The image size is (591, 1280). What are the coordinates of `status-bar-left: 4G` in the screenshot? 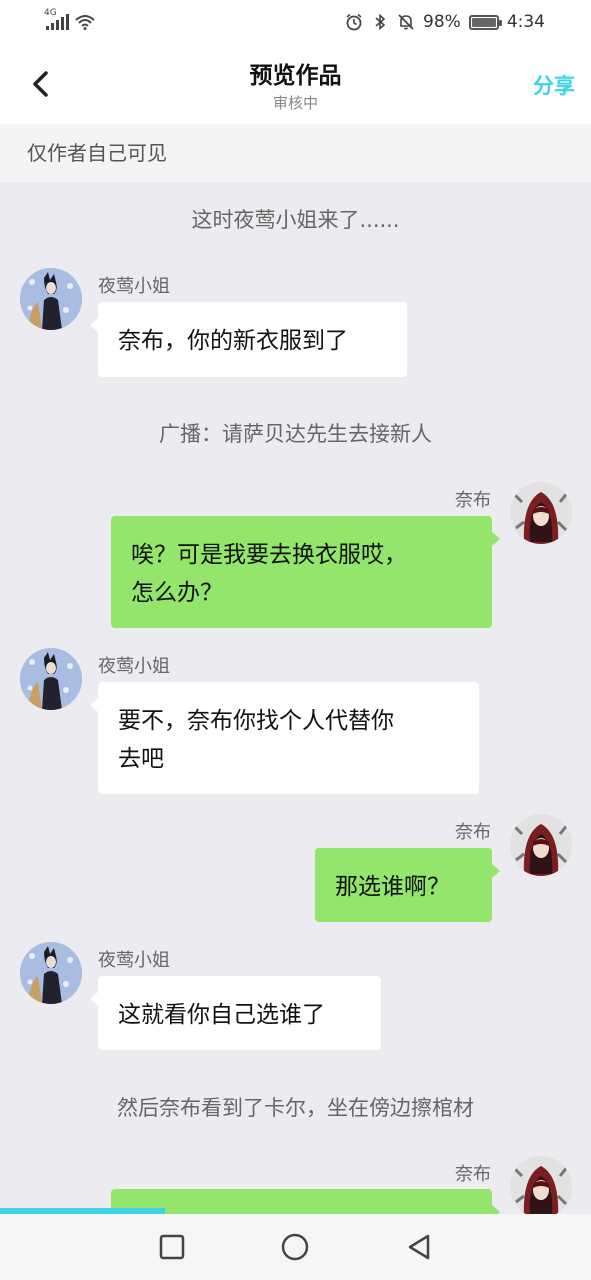 It's located at (69, 19).